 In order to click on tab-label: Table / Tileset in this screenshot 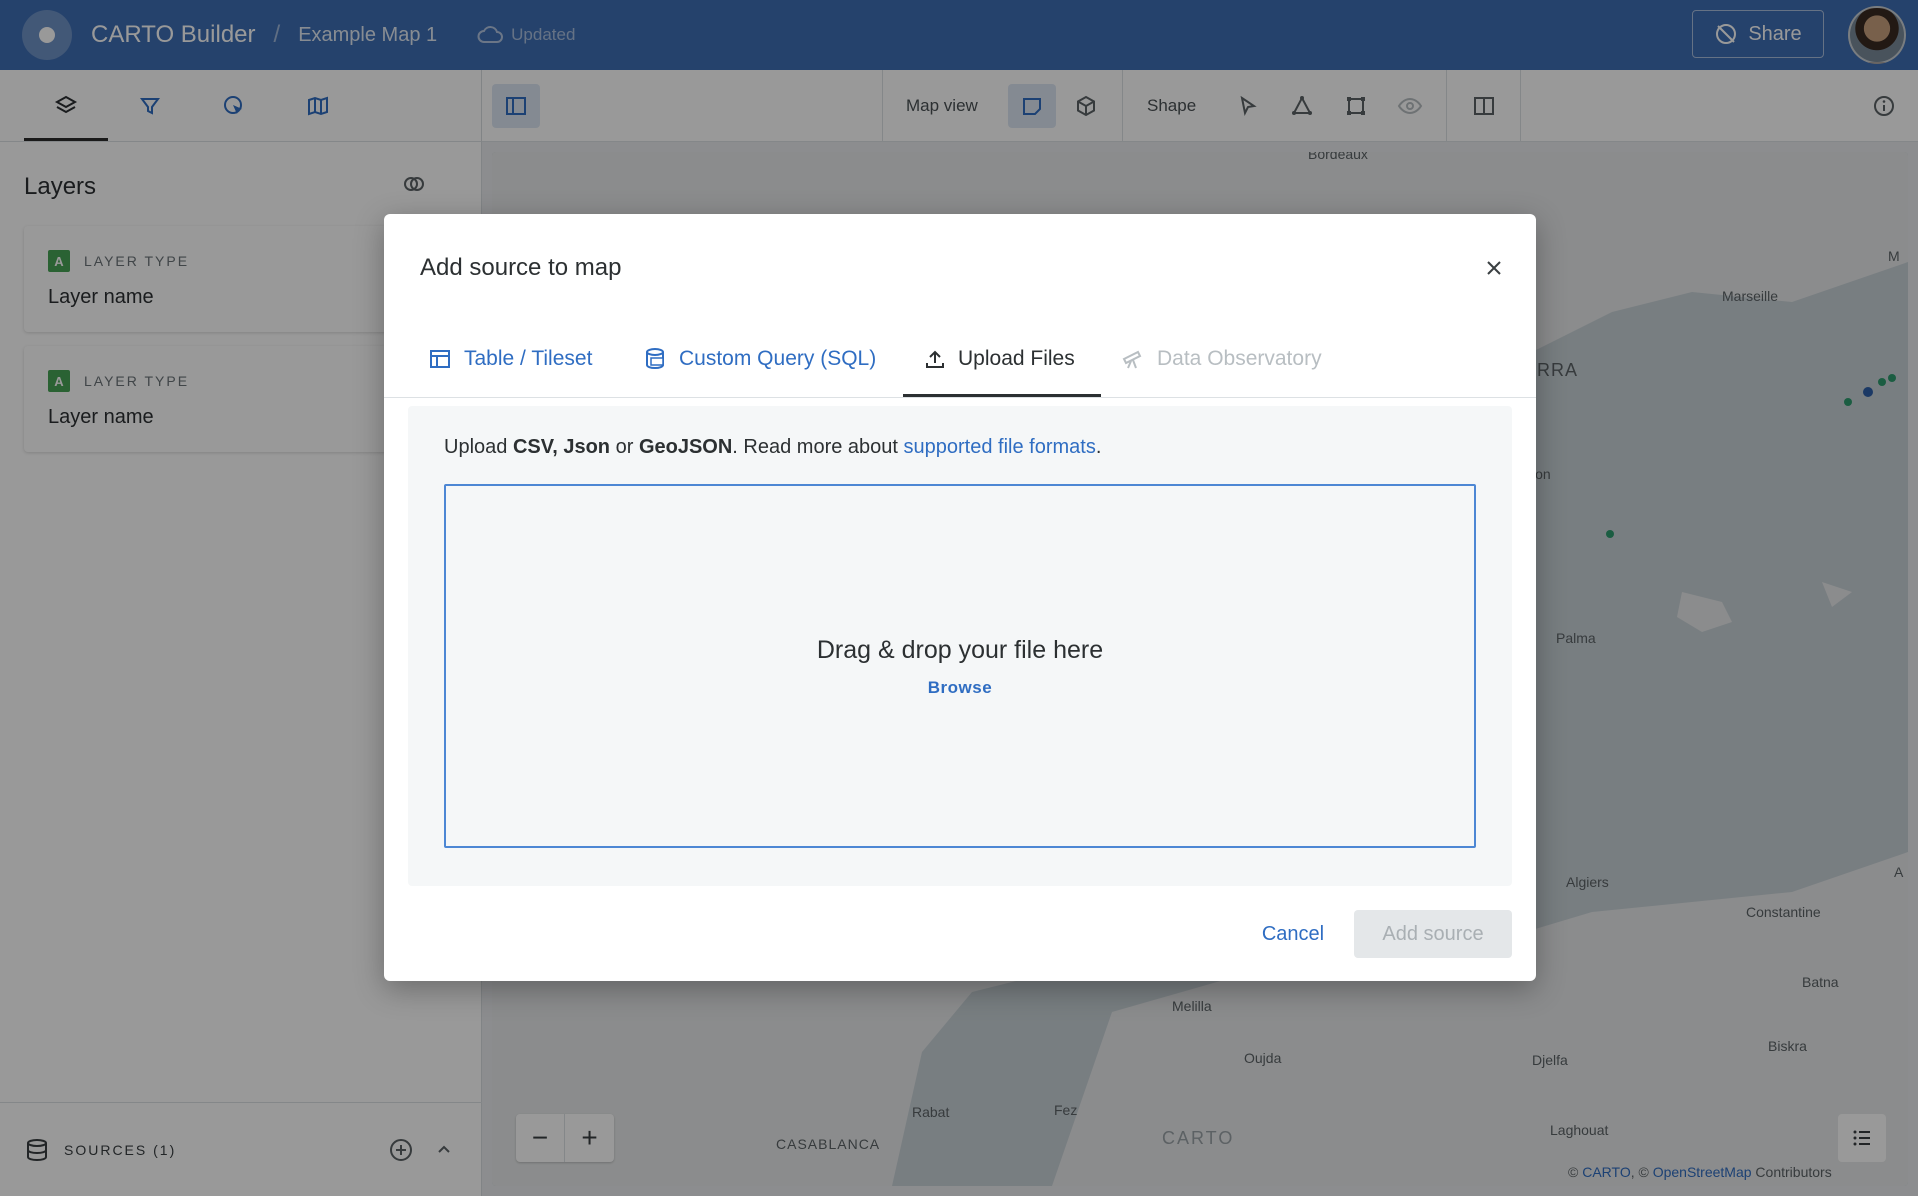, I will do `click(528, 358)`.